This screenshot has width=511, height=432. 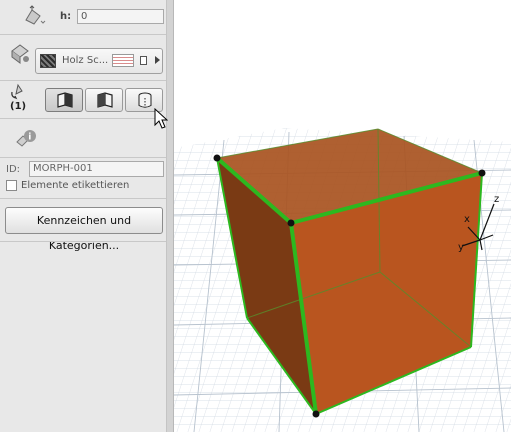 I want to click on info-icon: i, so click(x=26, y=141).